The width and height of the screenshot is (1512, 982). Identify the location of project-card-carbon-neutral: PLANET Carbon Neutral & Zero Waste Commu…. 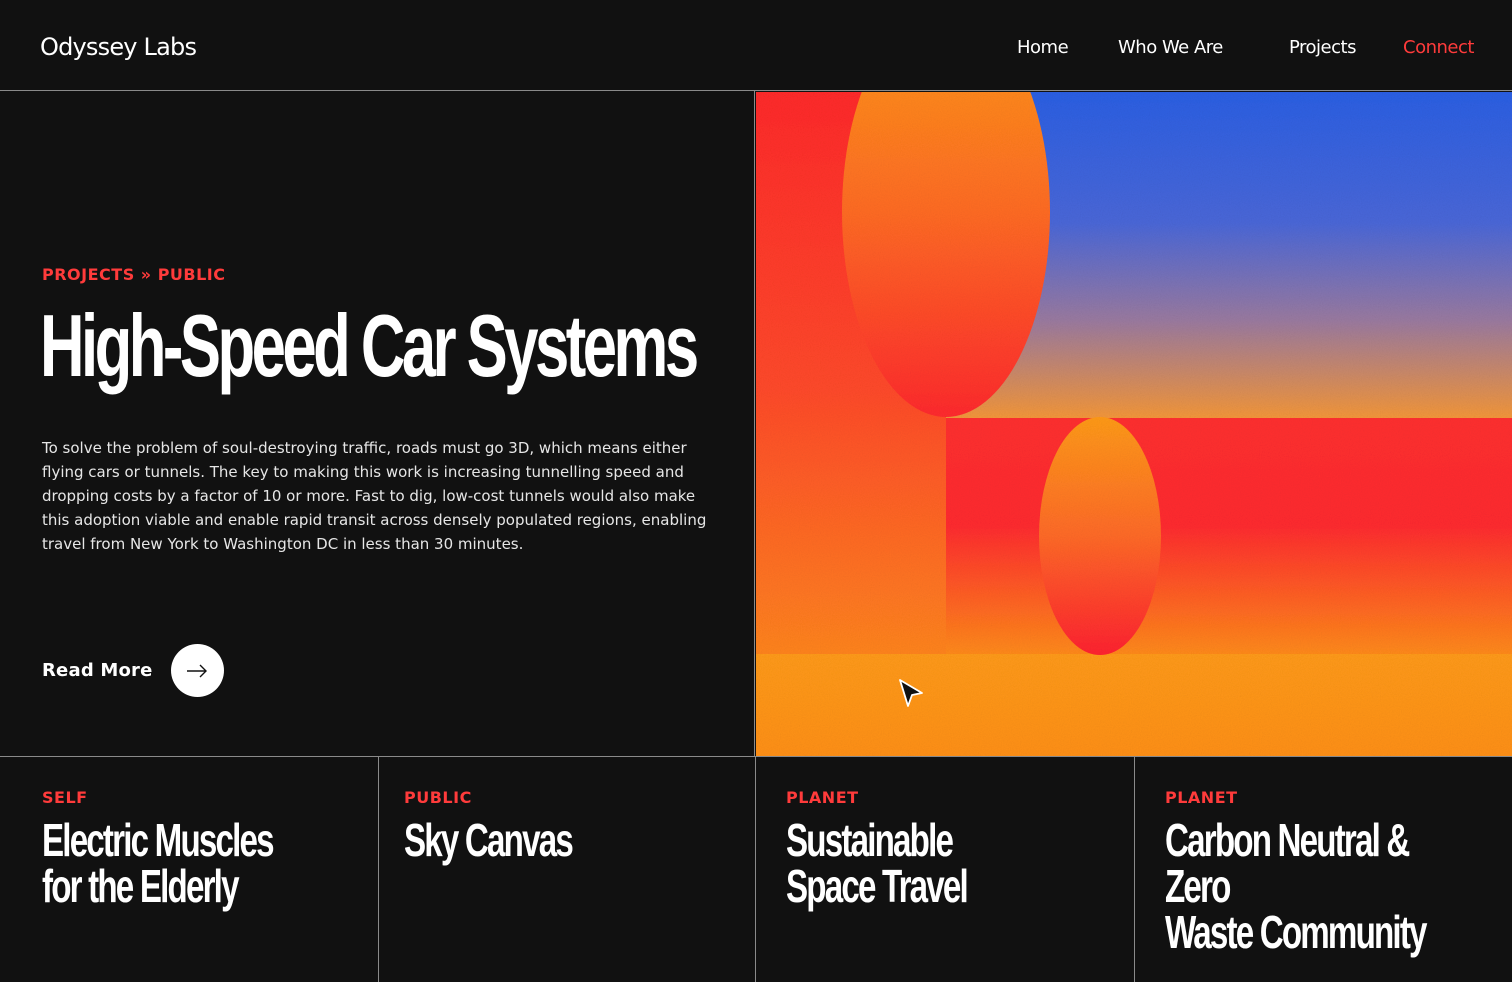
(1323, 869).